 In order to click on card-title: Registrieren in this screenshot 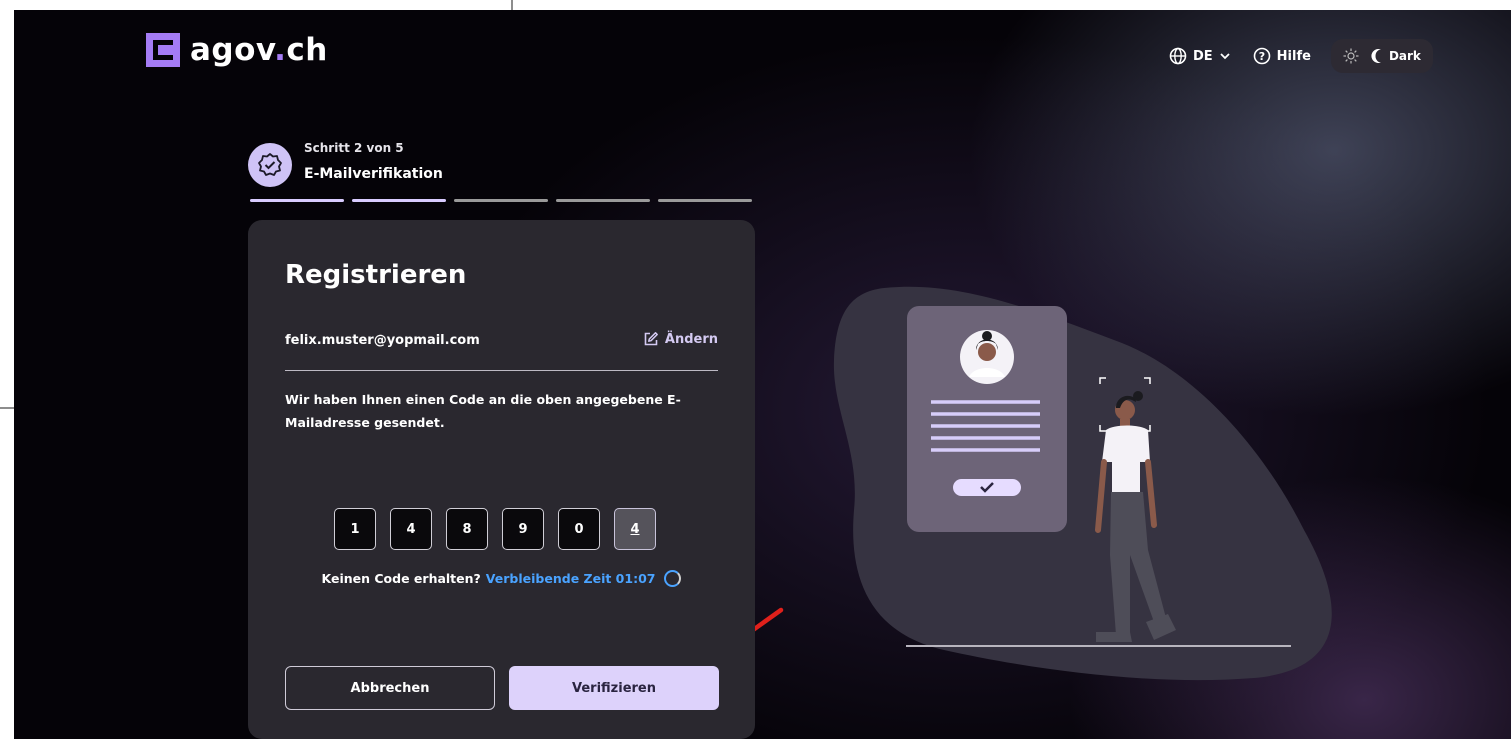, I will do `click(376, 275)`.